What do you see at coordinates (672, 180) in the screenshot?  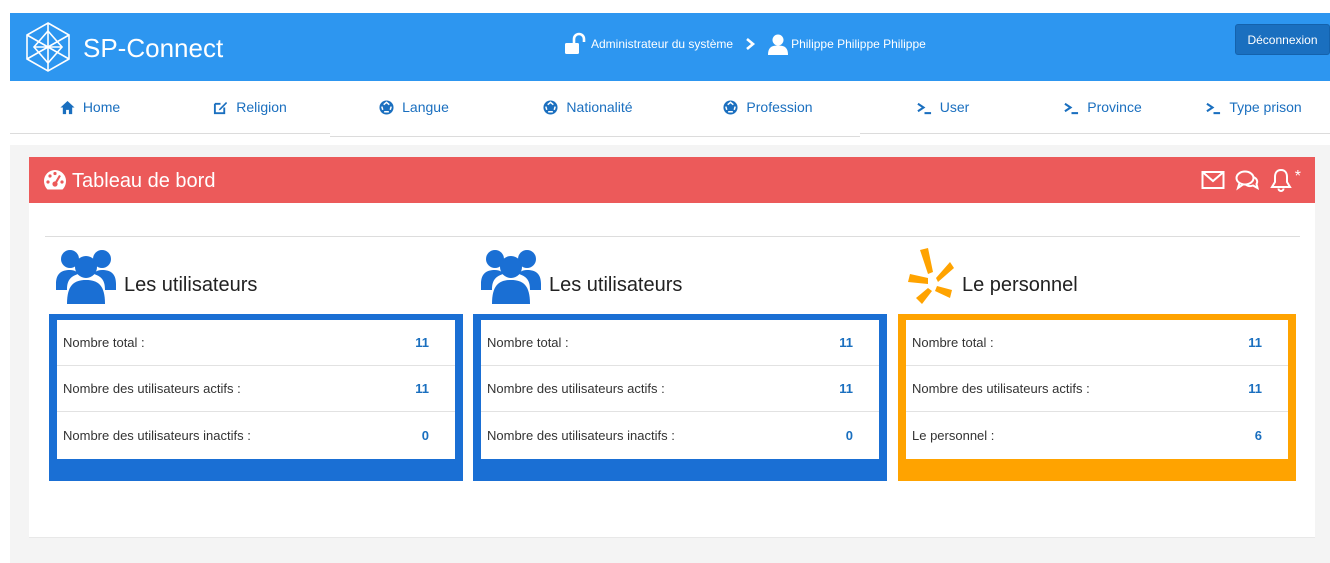 I see `panel-header: Tableau de bord *` at bounding box center [672, 180].